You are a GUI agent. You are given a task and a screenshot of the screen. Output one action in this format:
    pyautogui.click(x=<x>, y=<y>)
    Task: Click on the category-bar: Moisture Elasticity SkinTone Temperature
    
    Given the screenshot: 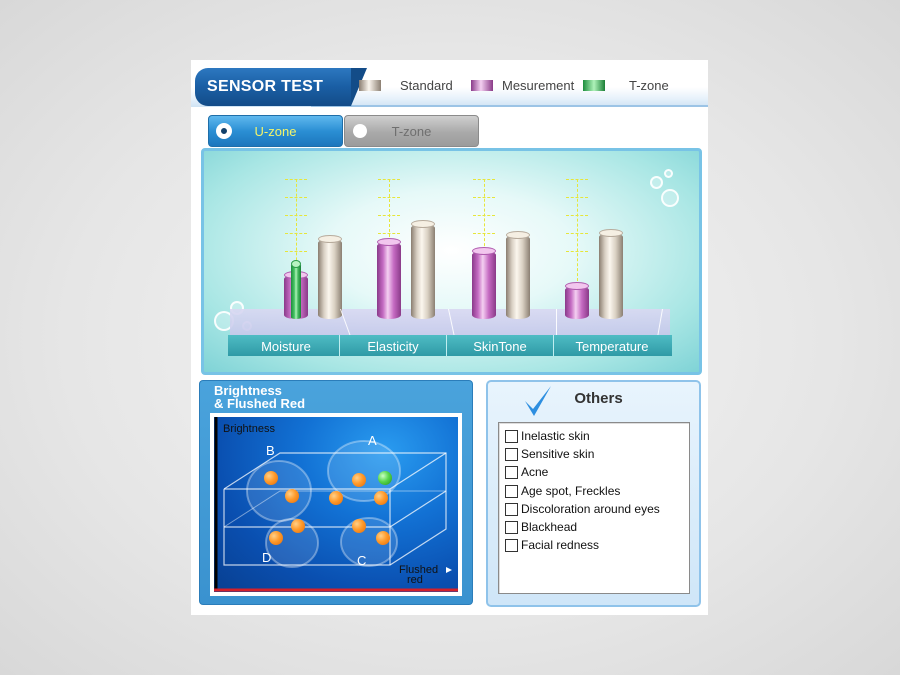 What is the action you would take?
    pyautogui.click(x=450, y=345)
    